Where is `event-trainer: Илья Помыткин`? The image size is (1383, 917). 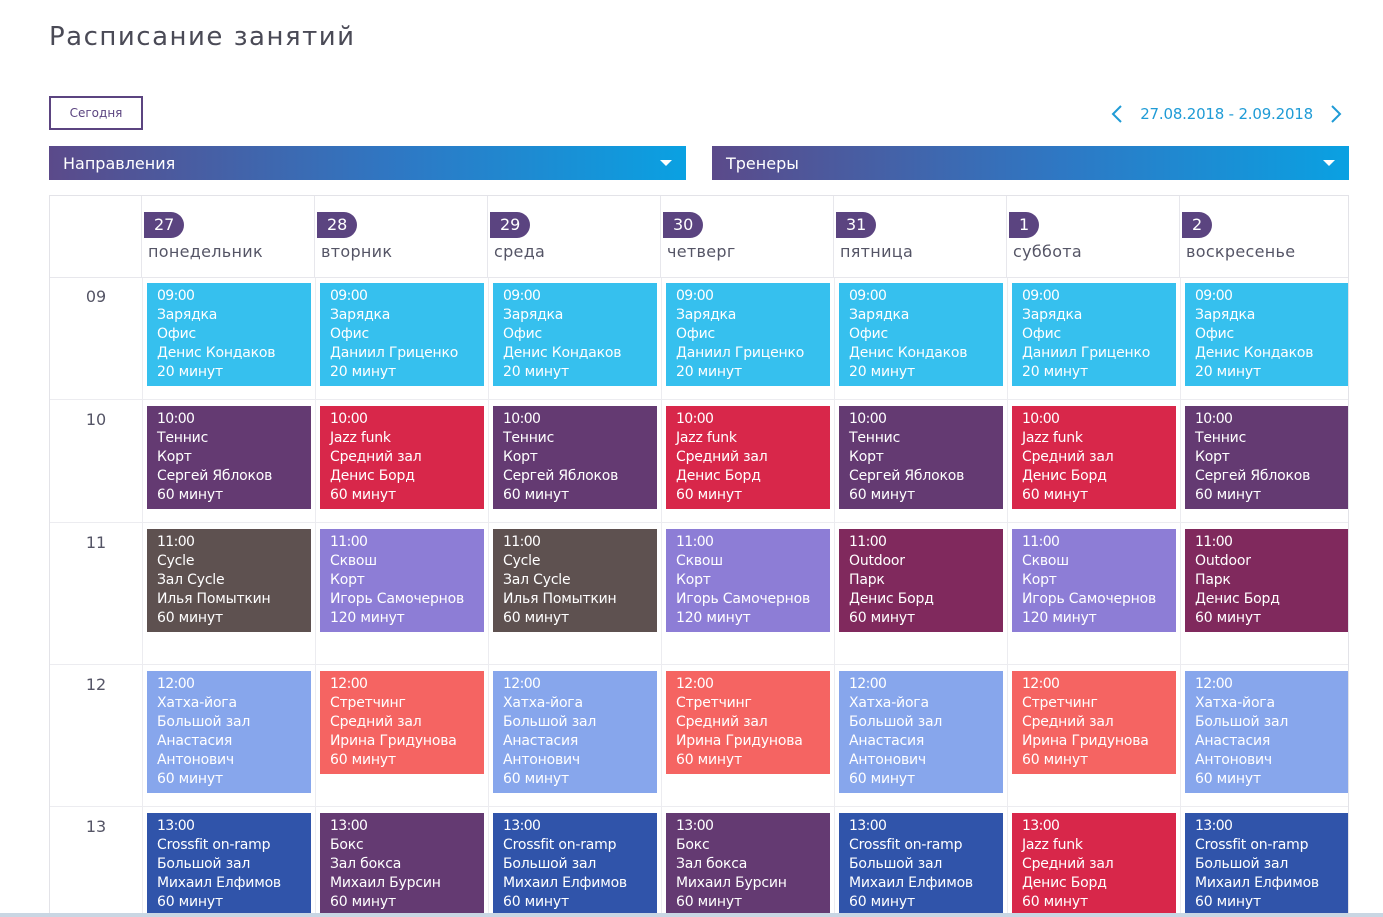
event-trainer: Илья Помыткин is located at coordinates (214, 599).